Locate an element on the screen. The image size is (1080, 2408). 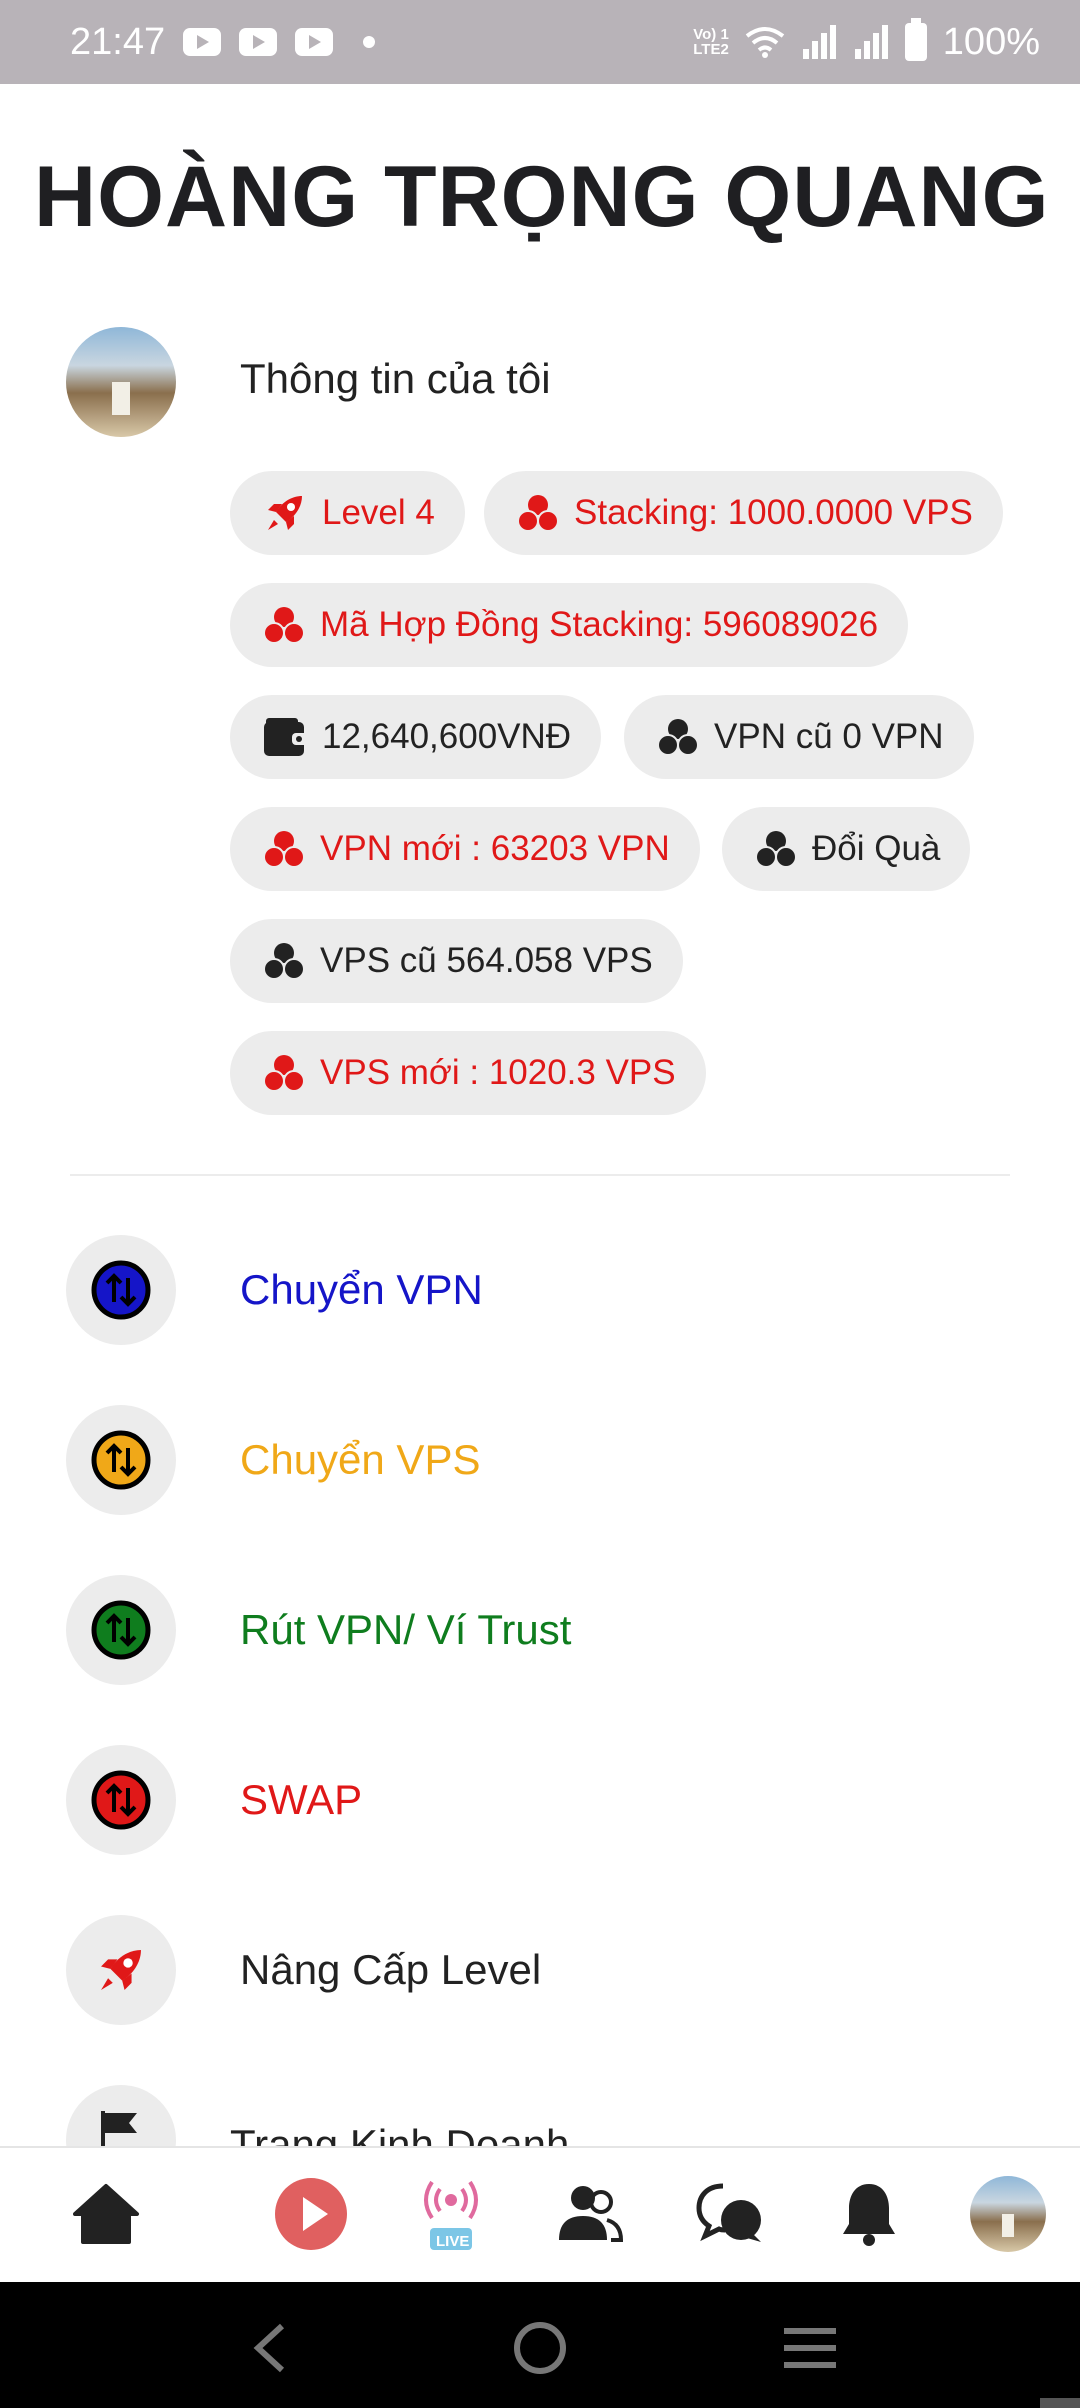
status-bar: 21:47 Vo) 1 LTE2 100% is located at coordinates (540, 42).